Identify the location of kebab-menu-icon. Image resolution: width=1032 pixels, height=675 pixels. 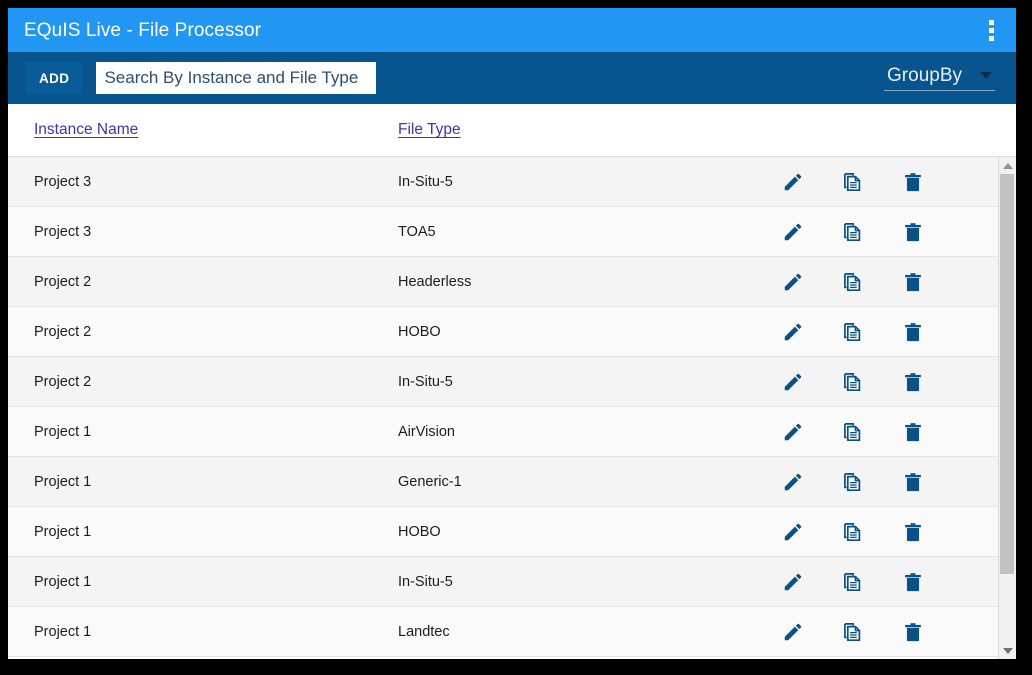
(991, 30).